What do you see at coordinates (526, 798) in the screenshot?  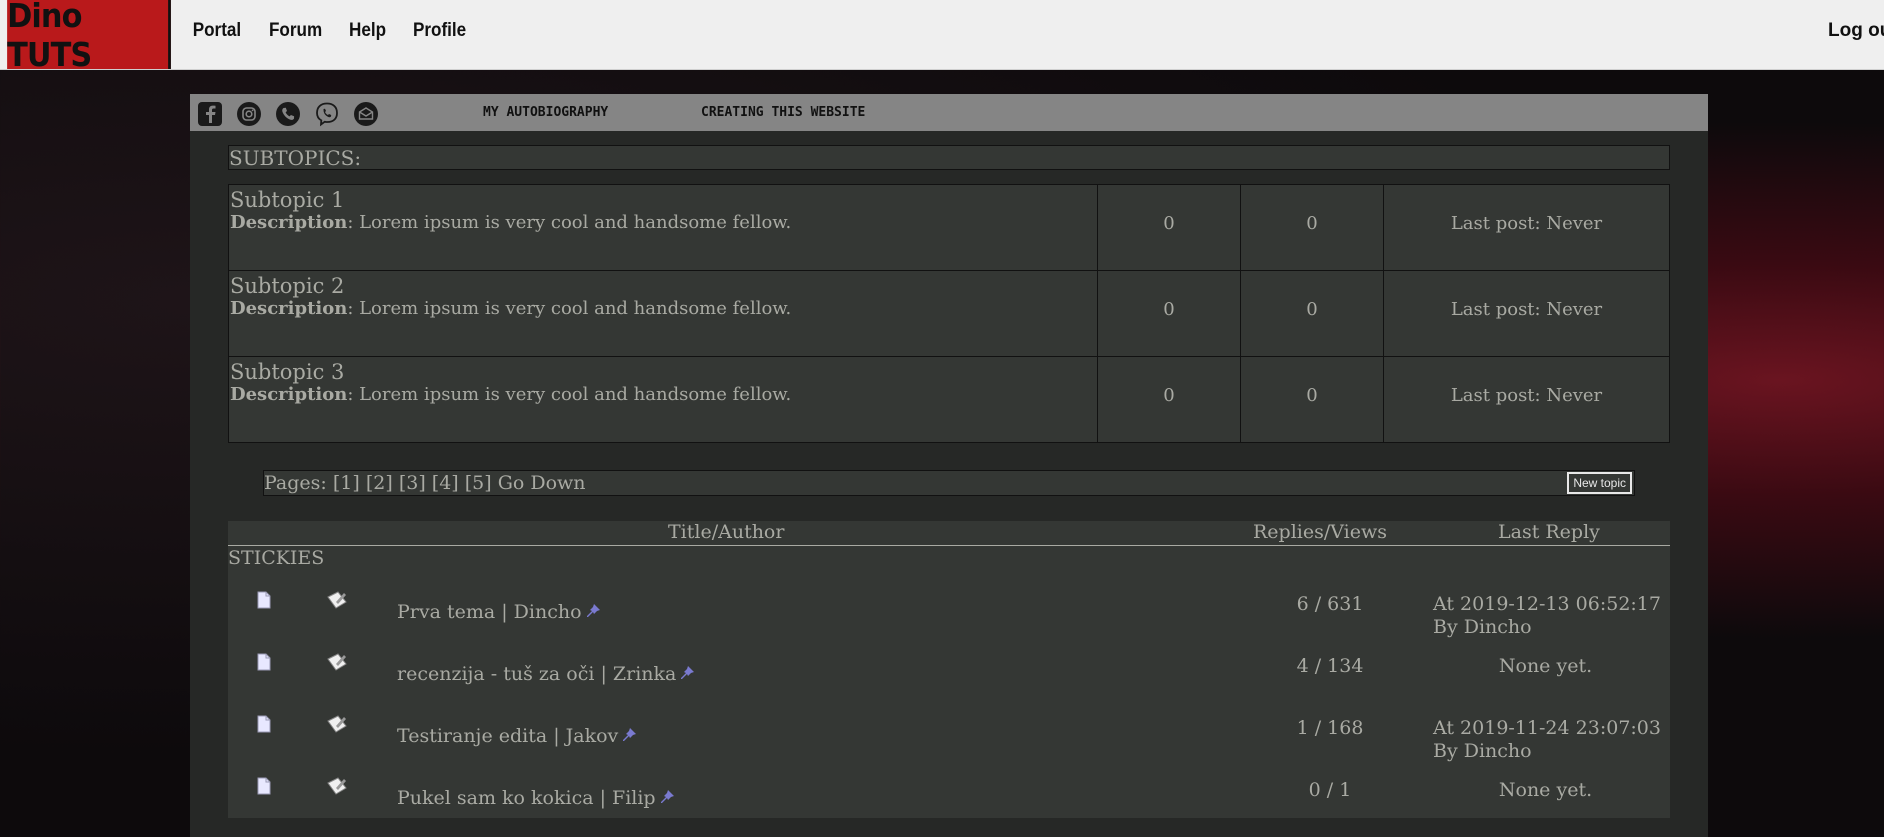 I see `topic-title-text: Pukel sam ko kokica | Filip` at bounding box center [526, 798].